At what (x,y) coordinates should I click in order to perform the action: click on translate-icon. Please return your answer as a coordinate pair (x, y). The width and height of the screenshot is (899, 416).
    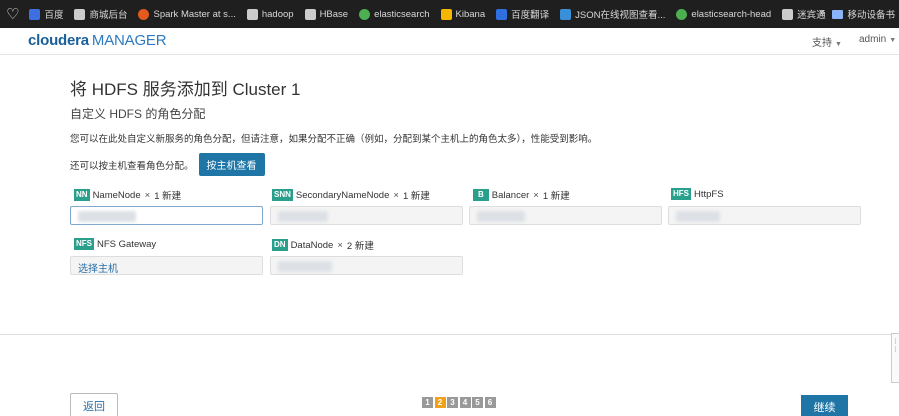
    Looking at the image, I should click on (502, 14).